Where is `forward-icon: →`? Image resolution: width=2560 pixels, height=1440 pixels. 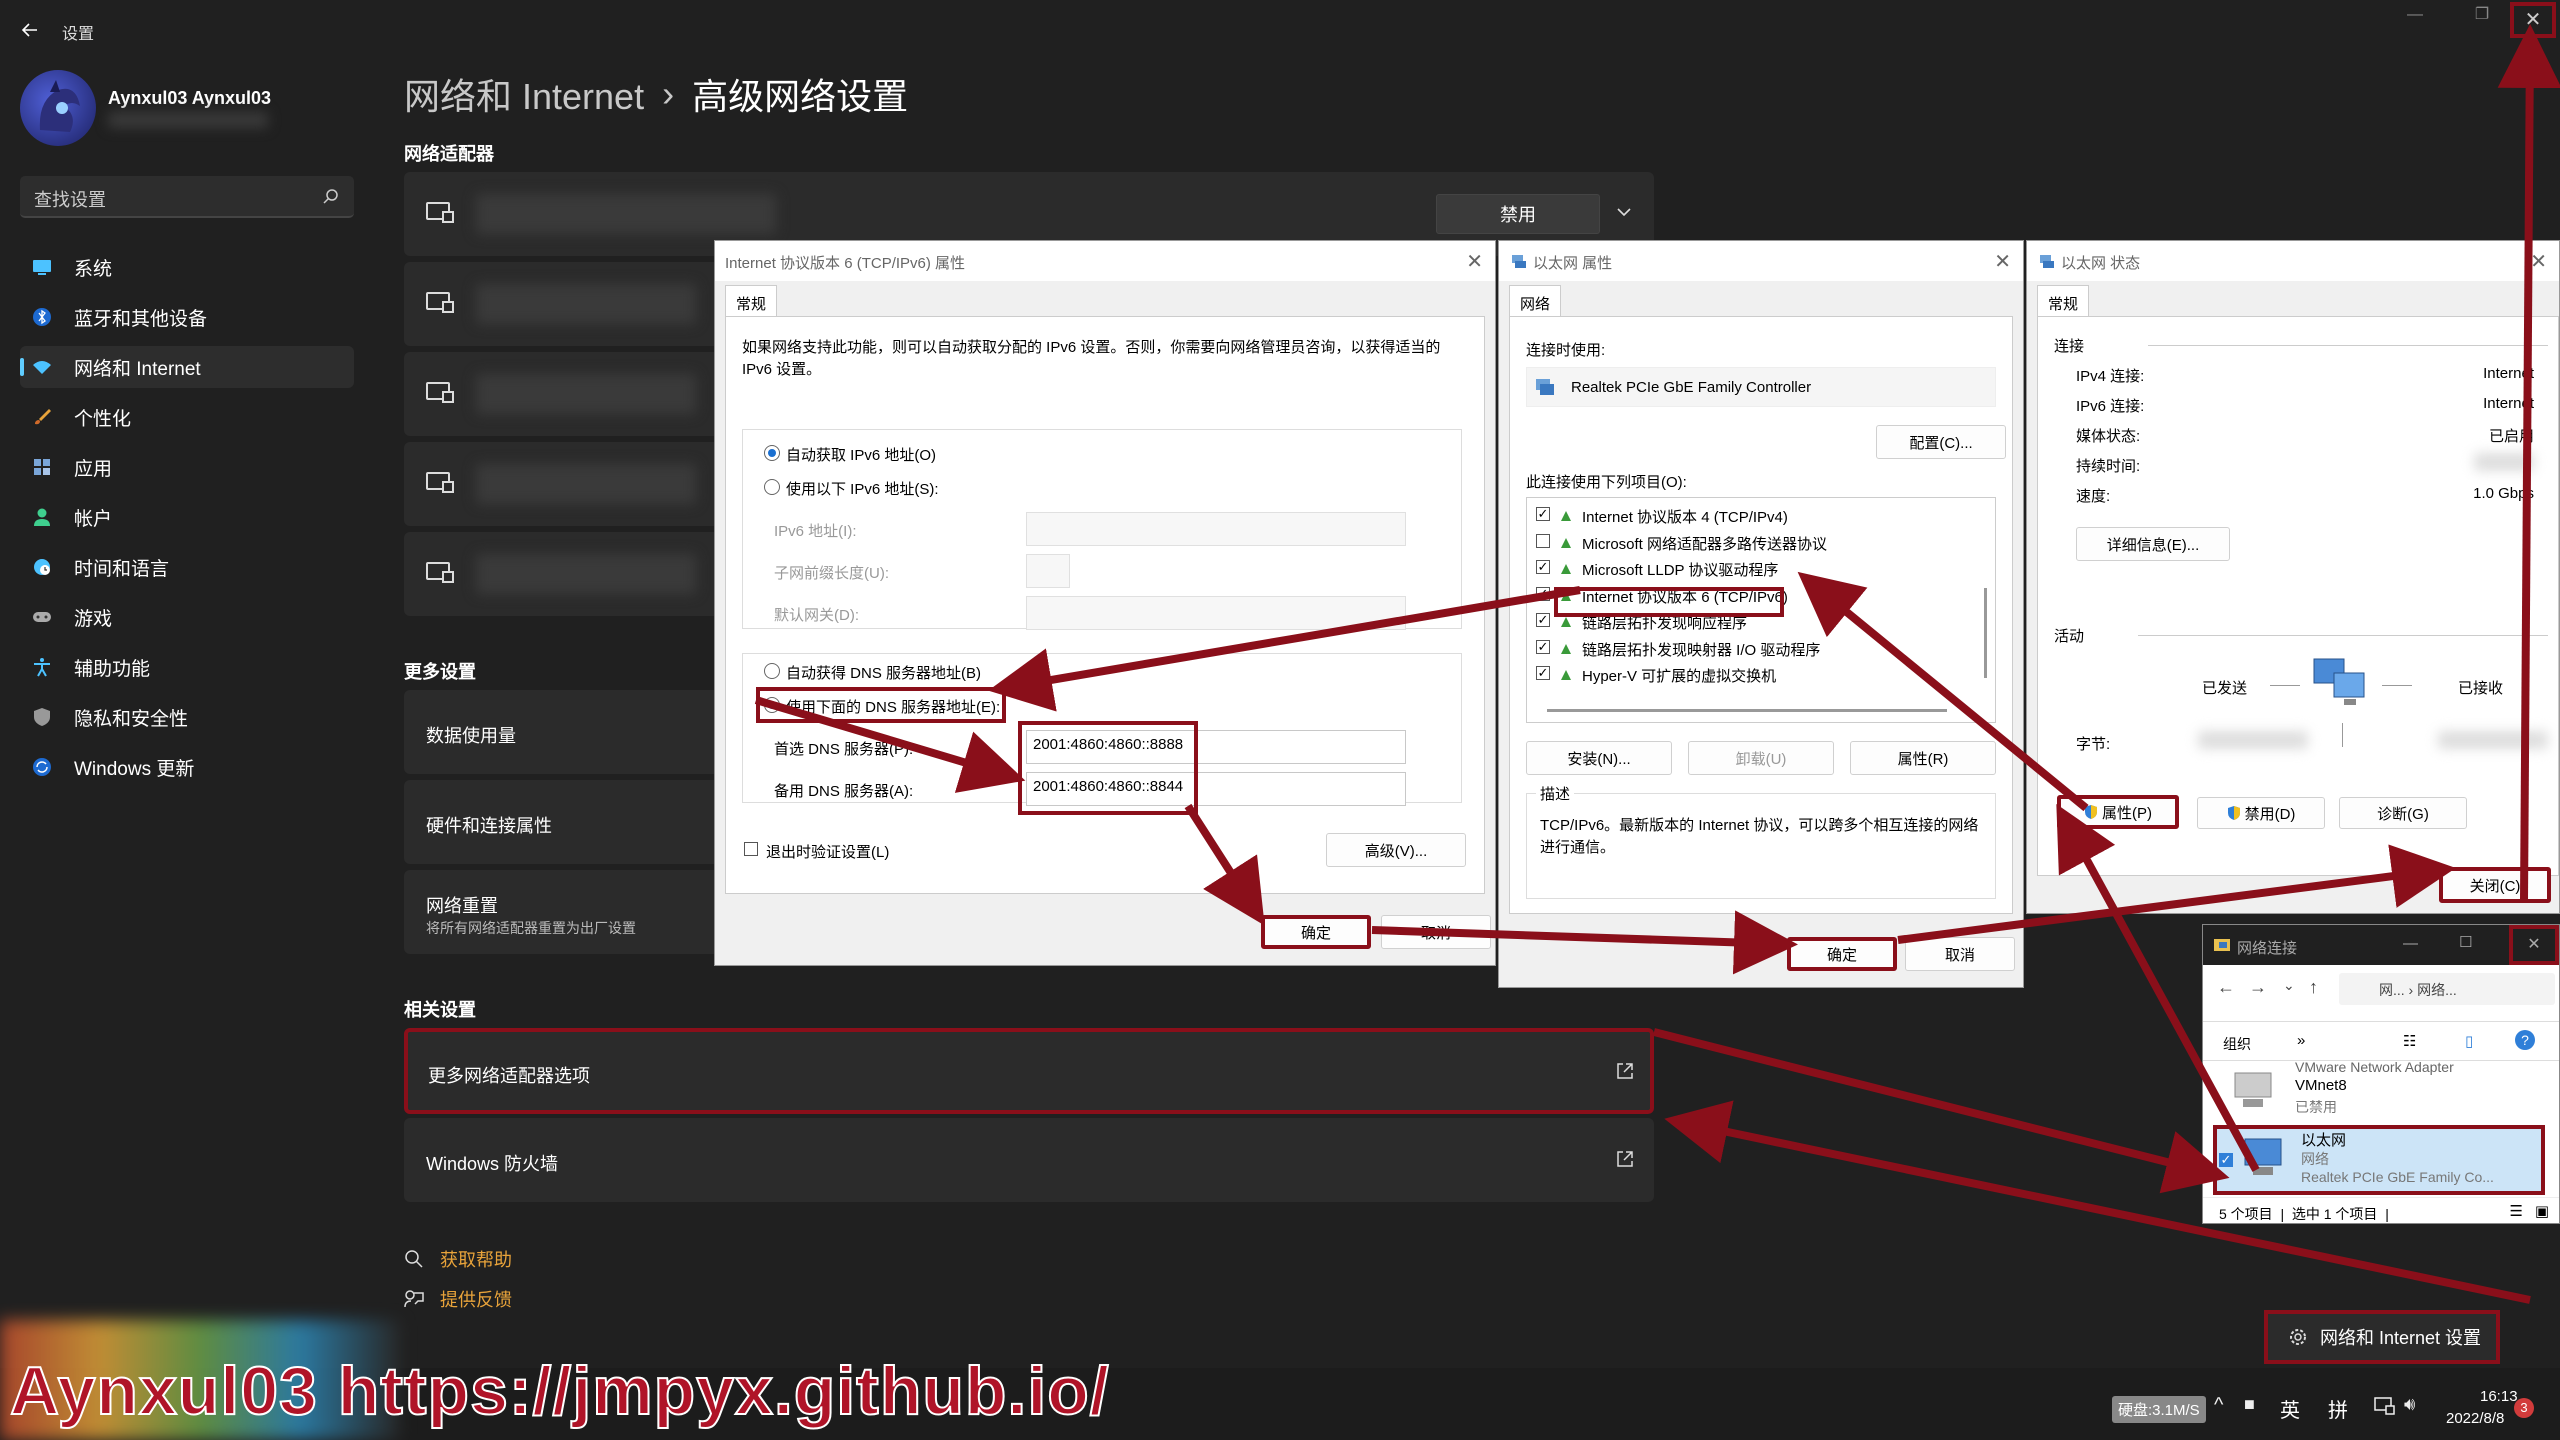 forward-icon: → is located at coordinates (2258, 987).